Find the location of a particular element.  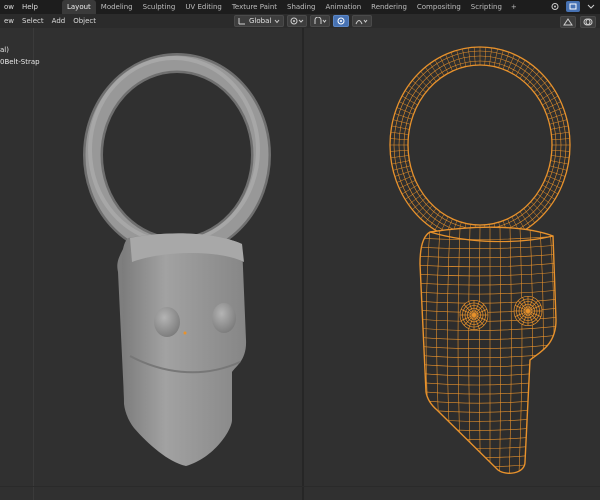

ring-wire-segments is located at coordinates (480, 145).